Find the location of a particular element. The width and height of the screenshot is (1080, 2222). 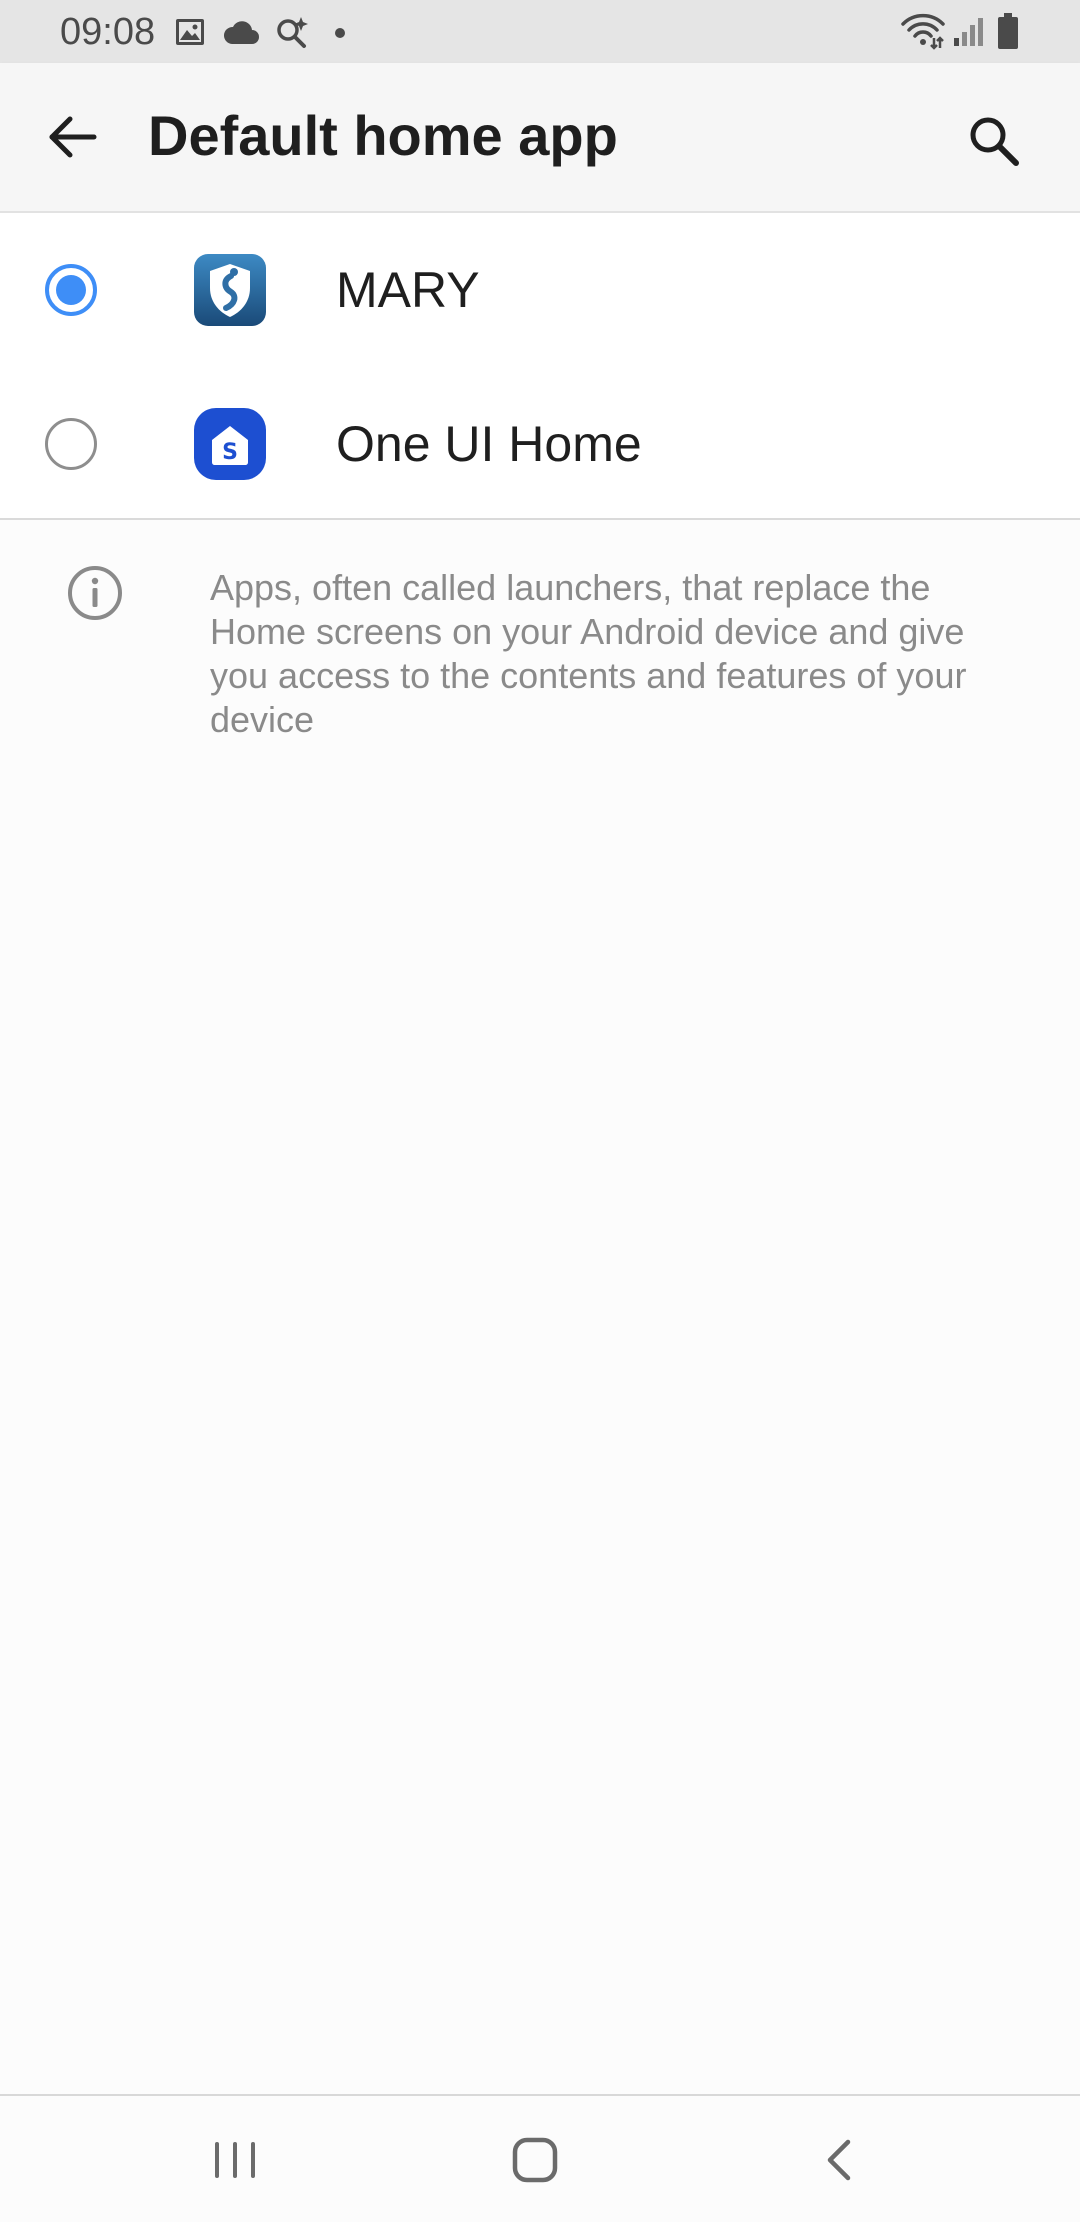

page-title: Default home app is located at coordinates (383, 135).